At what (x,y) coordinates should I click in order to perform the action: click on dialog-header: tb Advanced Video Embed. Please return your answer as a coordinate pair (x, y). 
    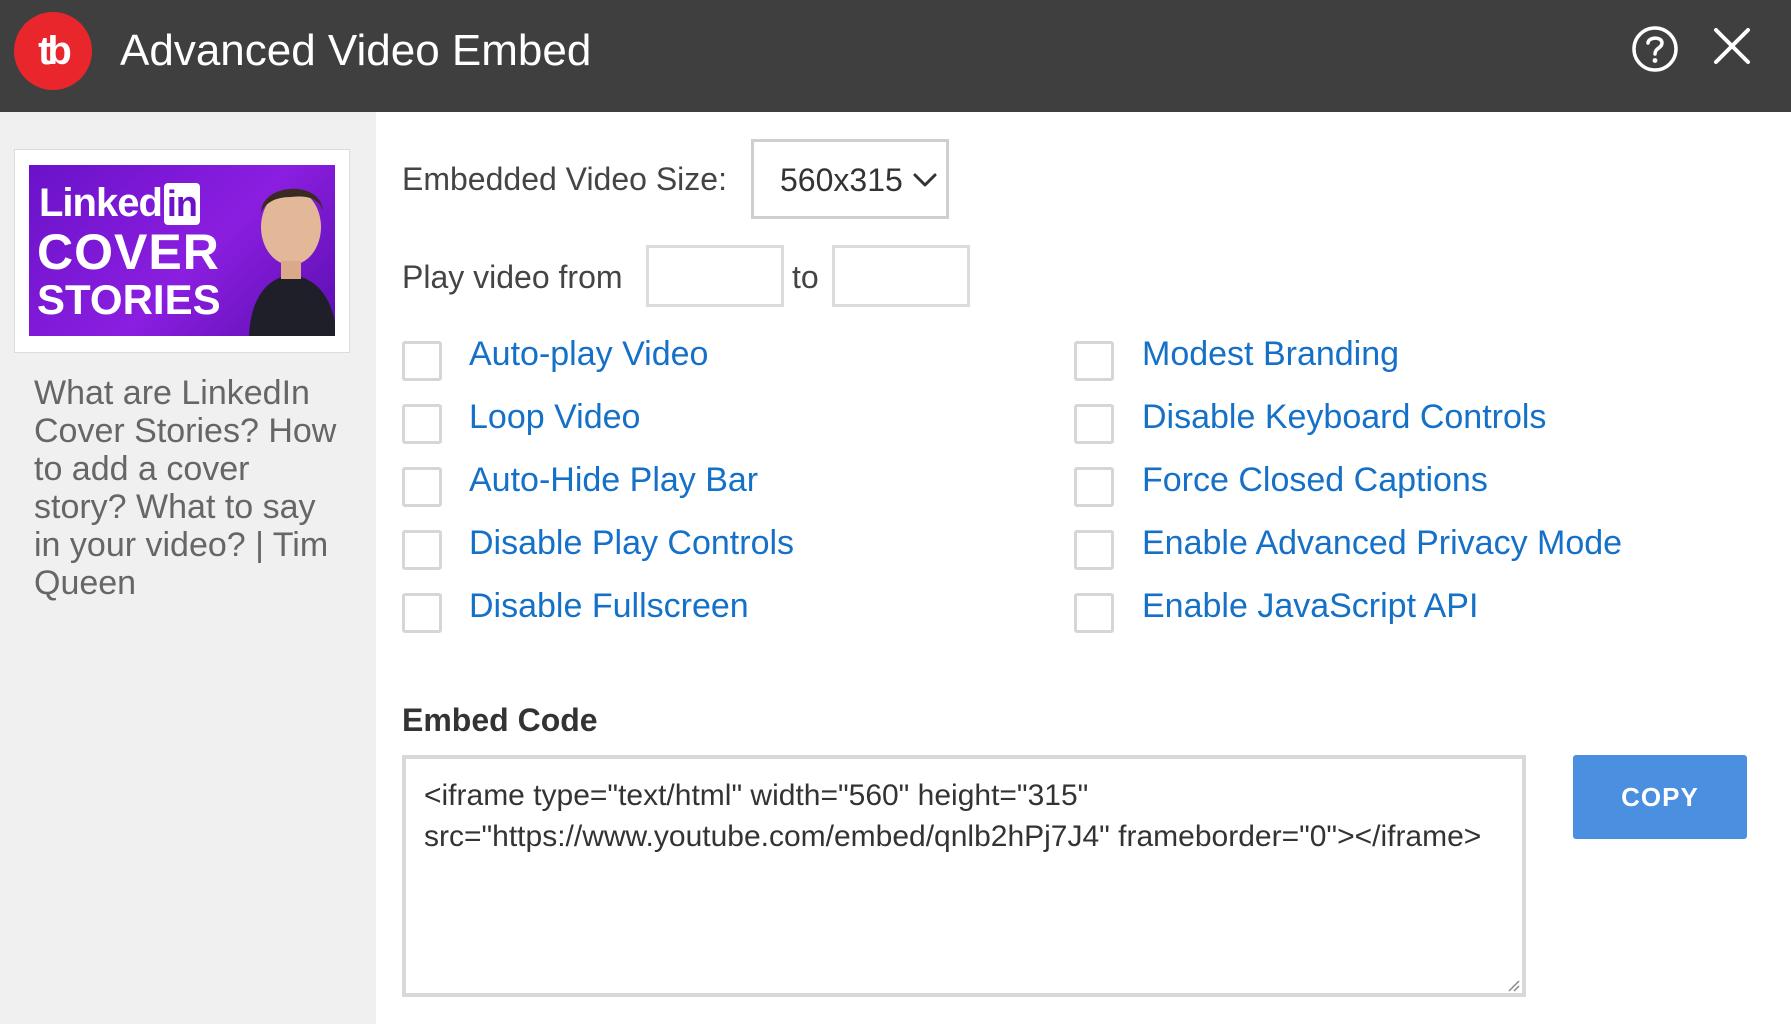
    Looking at the image, I should click on (895, 56).